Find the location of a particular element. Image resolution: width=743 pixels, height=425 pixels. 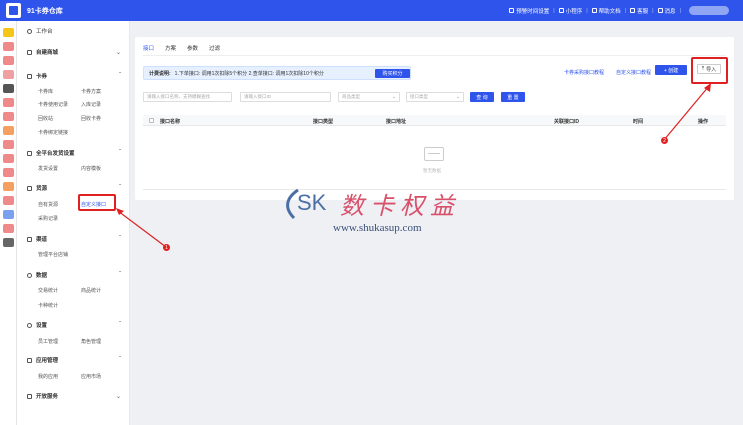

step-marker-2: 2 is located at coordinates (664, 140).